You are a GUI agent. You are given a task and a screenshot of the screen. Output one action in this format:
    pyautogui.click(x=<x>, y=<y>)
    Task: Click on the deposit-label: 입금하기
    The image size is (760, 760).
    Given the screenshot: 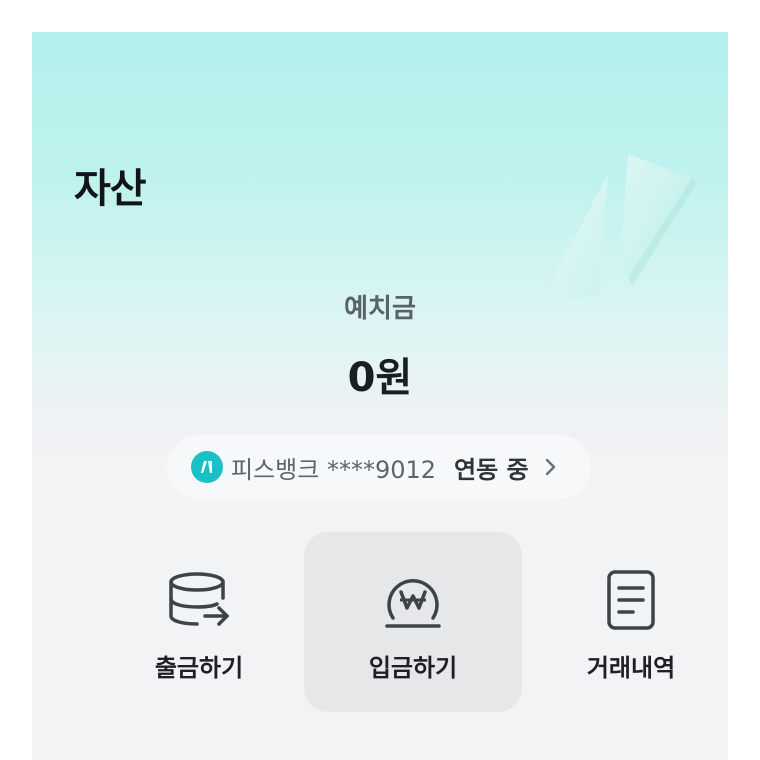 What is the action you would take?
    pyautogui.click(x=413, y=668)
    